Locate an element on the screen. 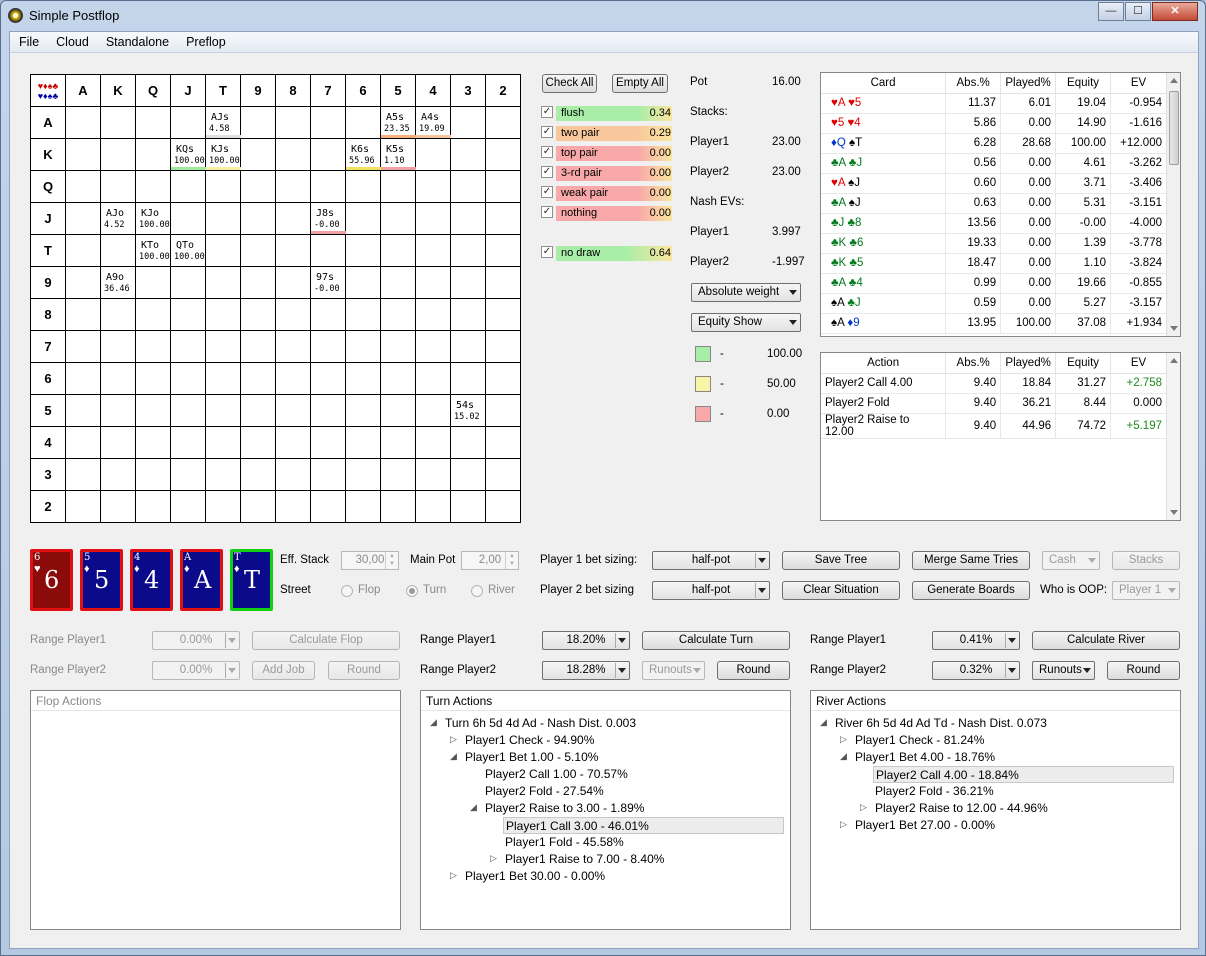 The width and height of the screenshot is (1206, 956). draw-checkbox: ✓ is located at coordinates (547, 252).